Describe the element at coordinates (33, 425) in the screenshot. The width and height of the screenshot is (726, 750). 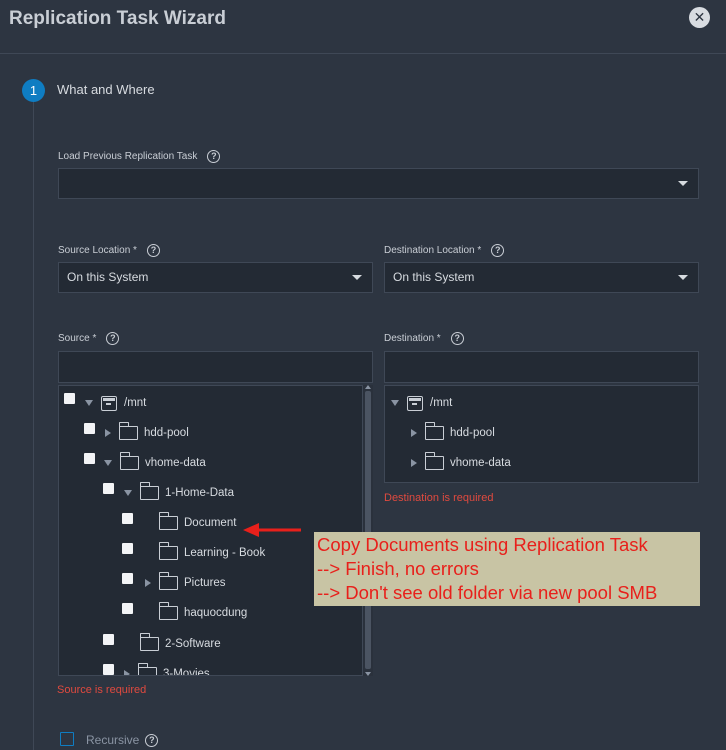
I see `step-line` at that location.